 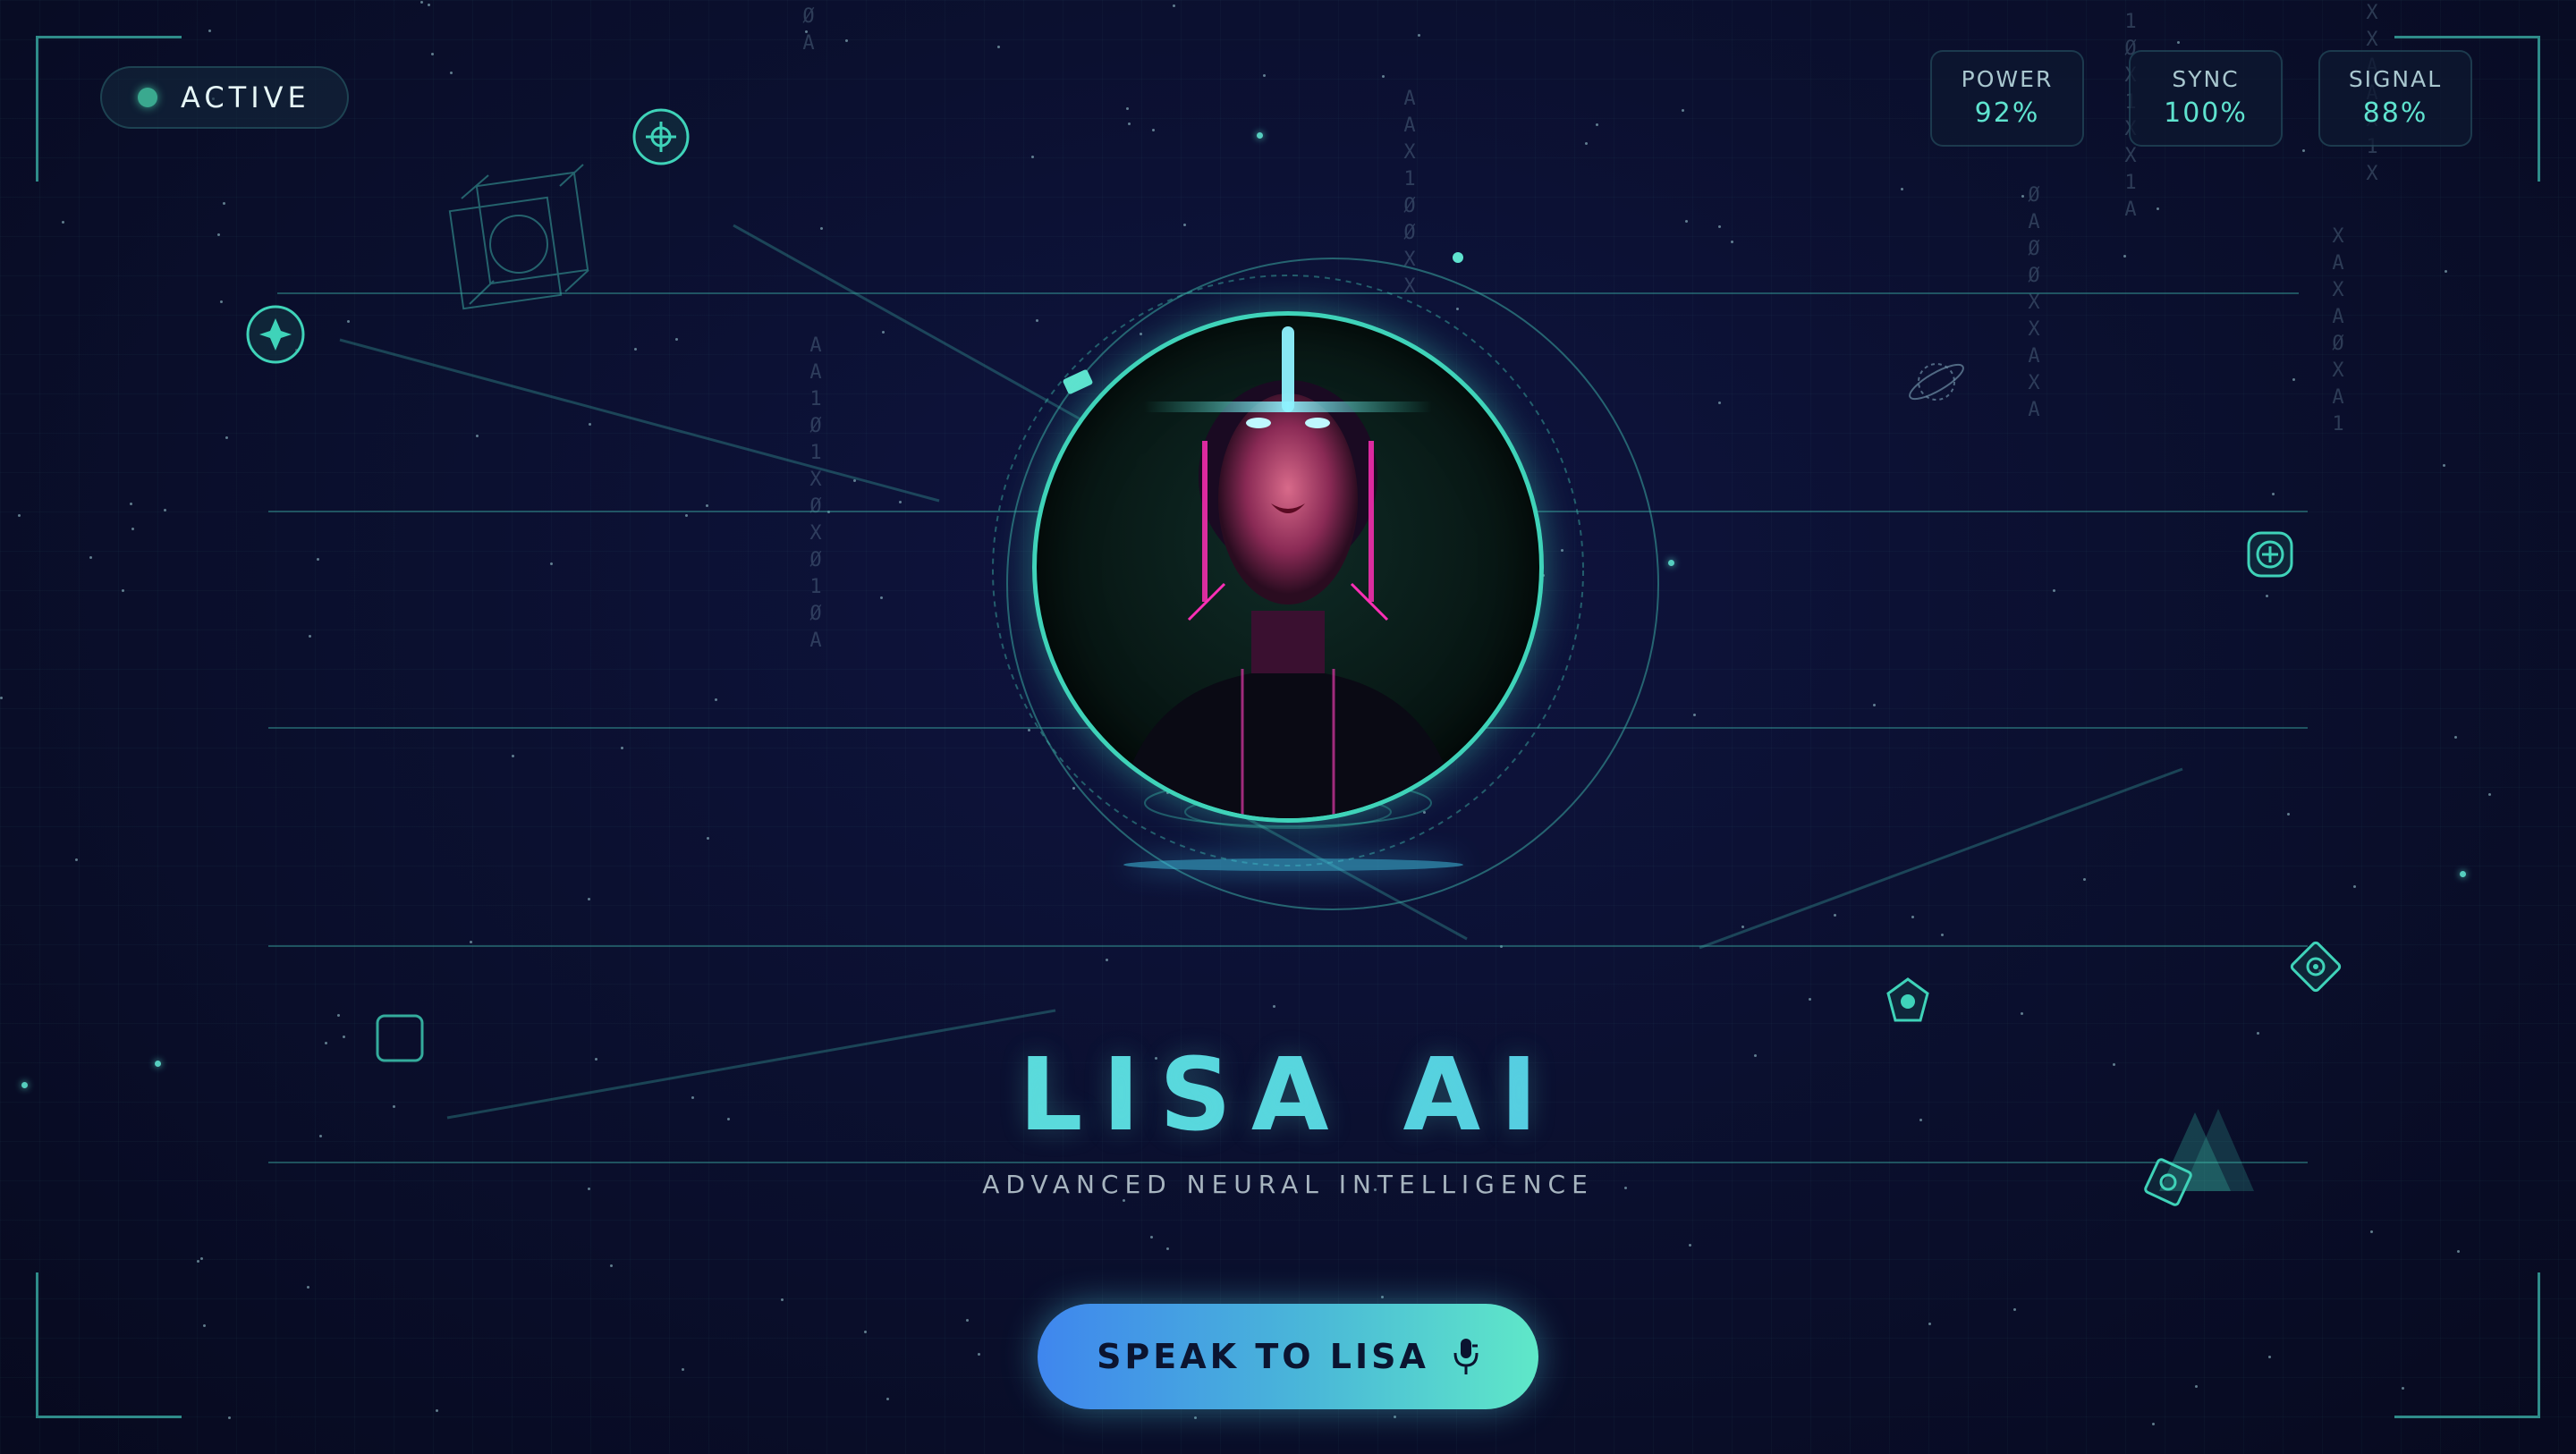 What do you see at coordinates (275, 335) in the screenshot?
I see `star-icon` at bounding box center [275, 335].